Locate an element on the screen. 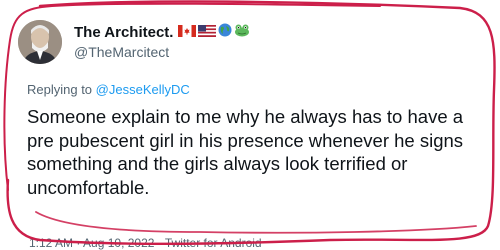  reply-context: Replying to @JesseKellyDC is located at coordinates (108, 89).